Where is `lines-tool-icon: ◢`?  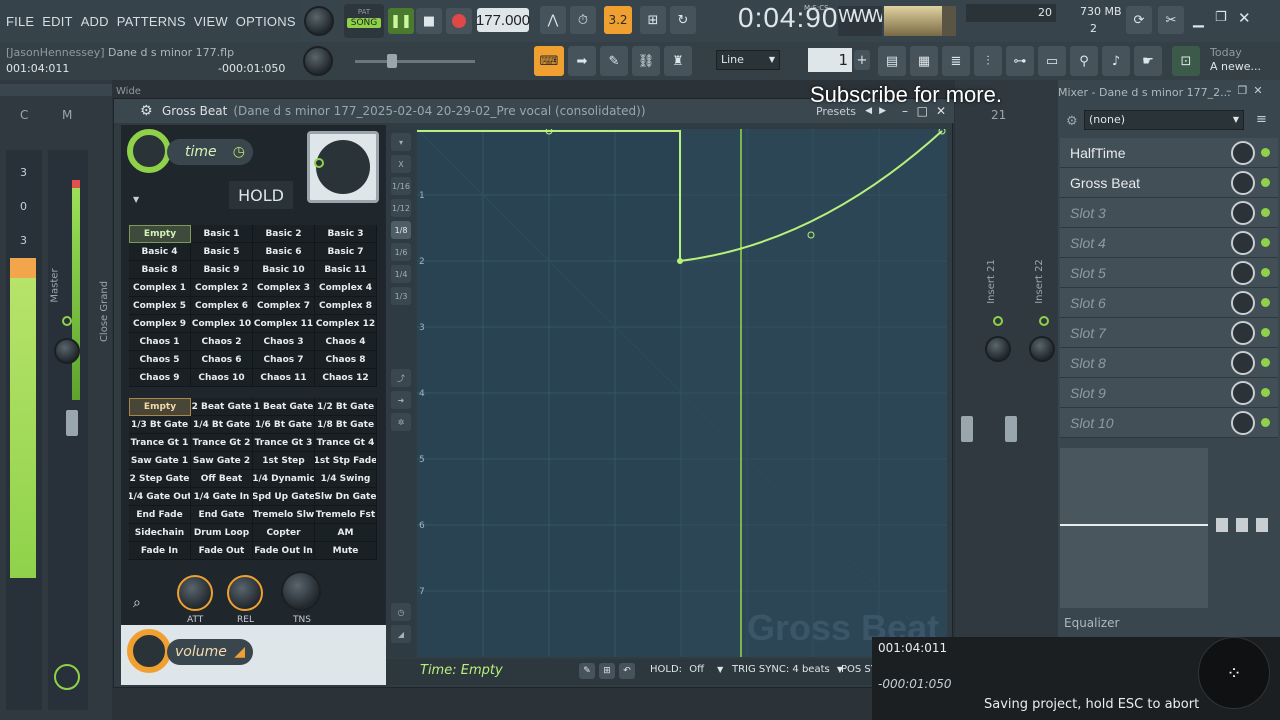 lines-tool-icon: ◢ is located at coordinates (401, 634).